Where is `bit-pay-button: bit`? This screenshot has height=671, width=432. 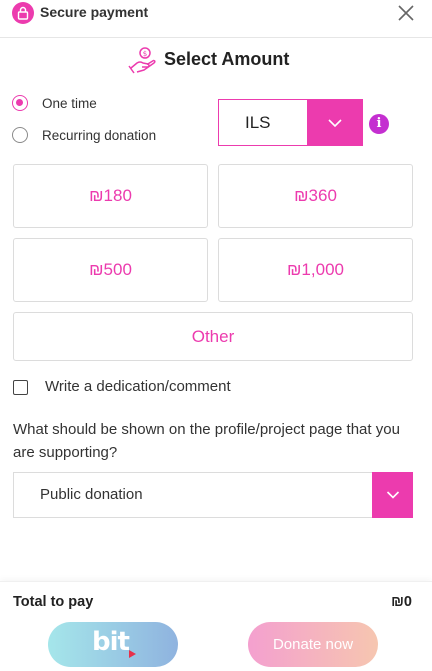 bit-pay-button: bit is located at coordinates (113, 644).